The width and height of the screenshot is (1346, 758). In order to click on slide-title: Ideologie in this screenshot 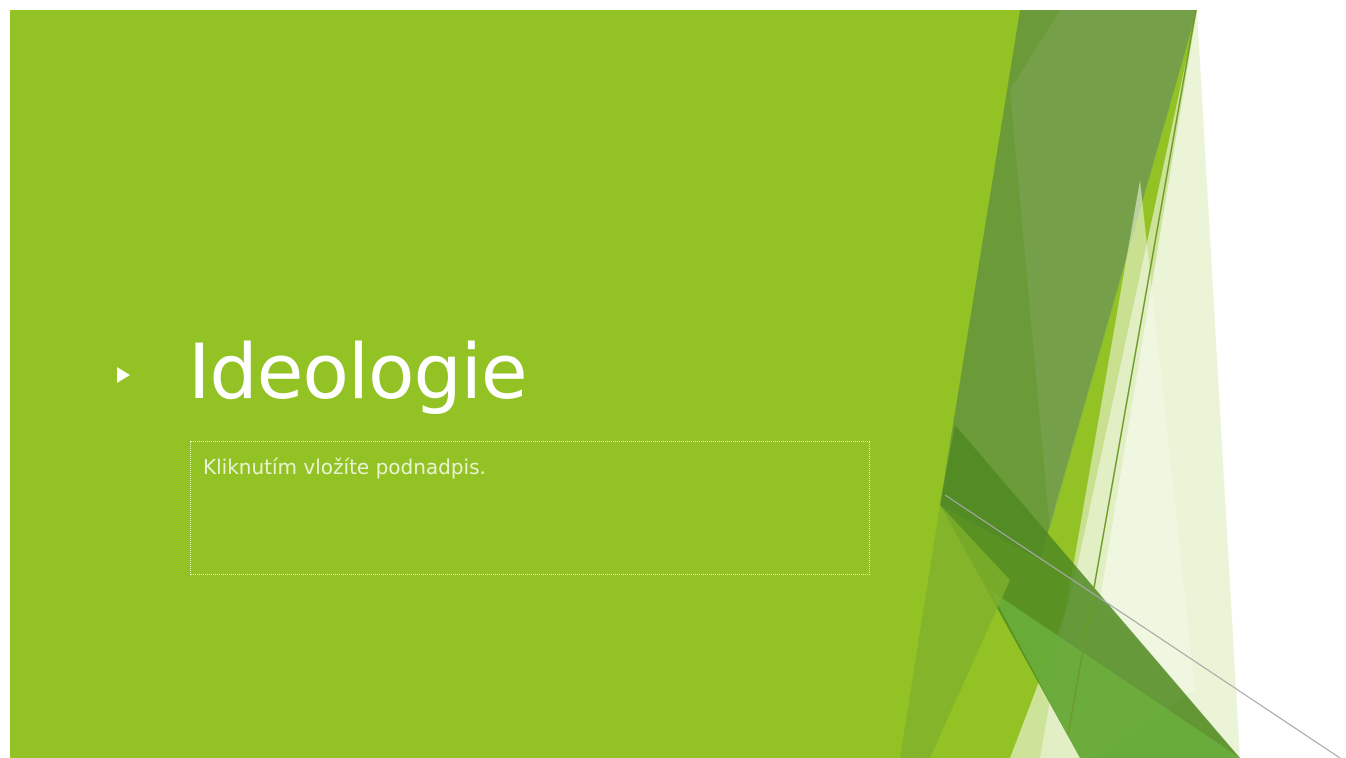, I will do `click(358, 372)`.